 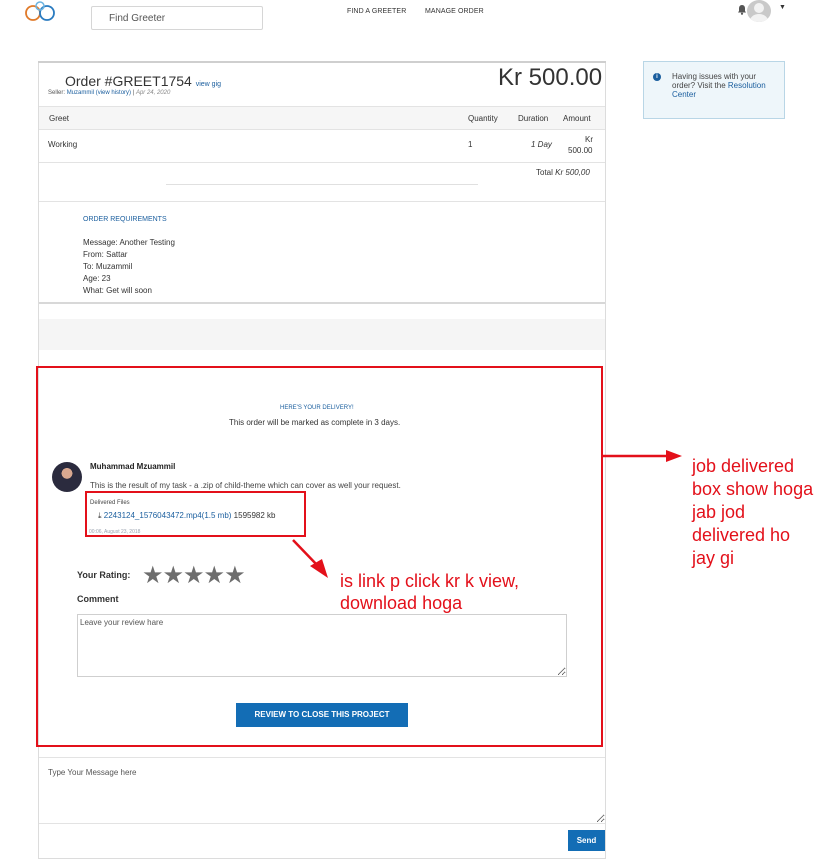 I want to click on column-item: Greet, so click(x=59, y=118).